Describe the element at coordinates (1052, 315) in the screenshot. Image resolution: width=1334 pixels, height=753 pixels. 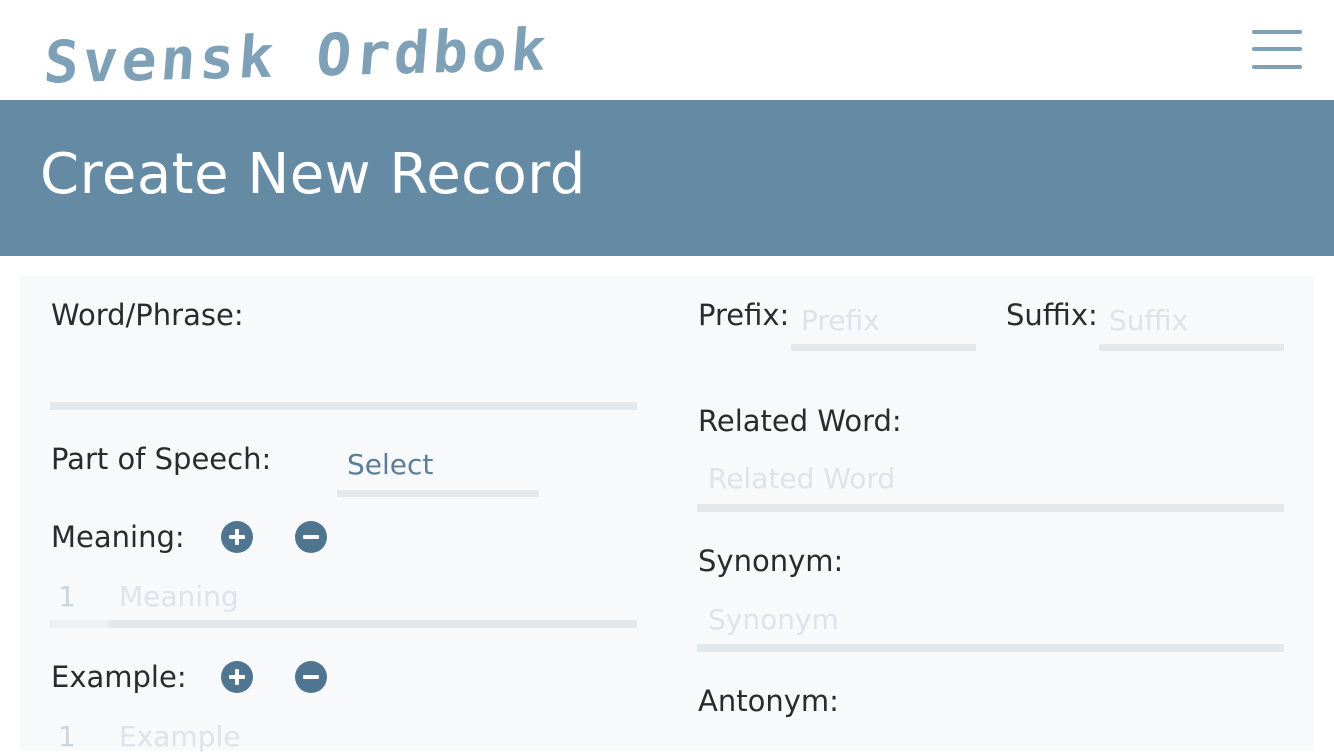
I see `suffix-label: Suffix:` at that location.